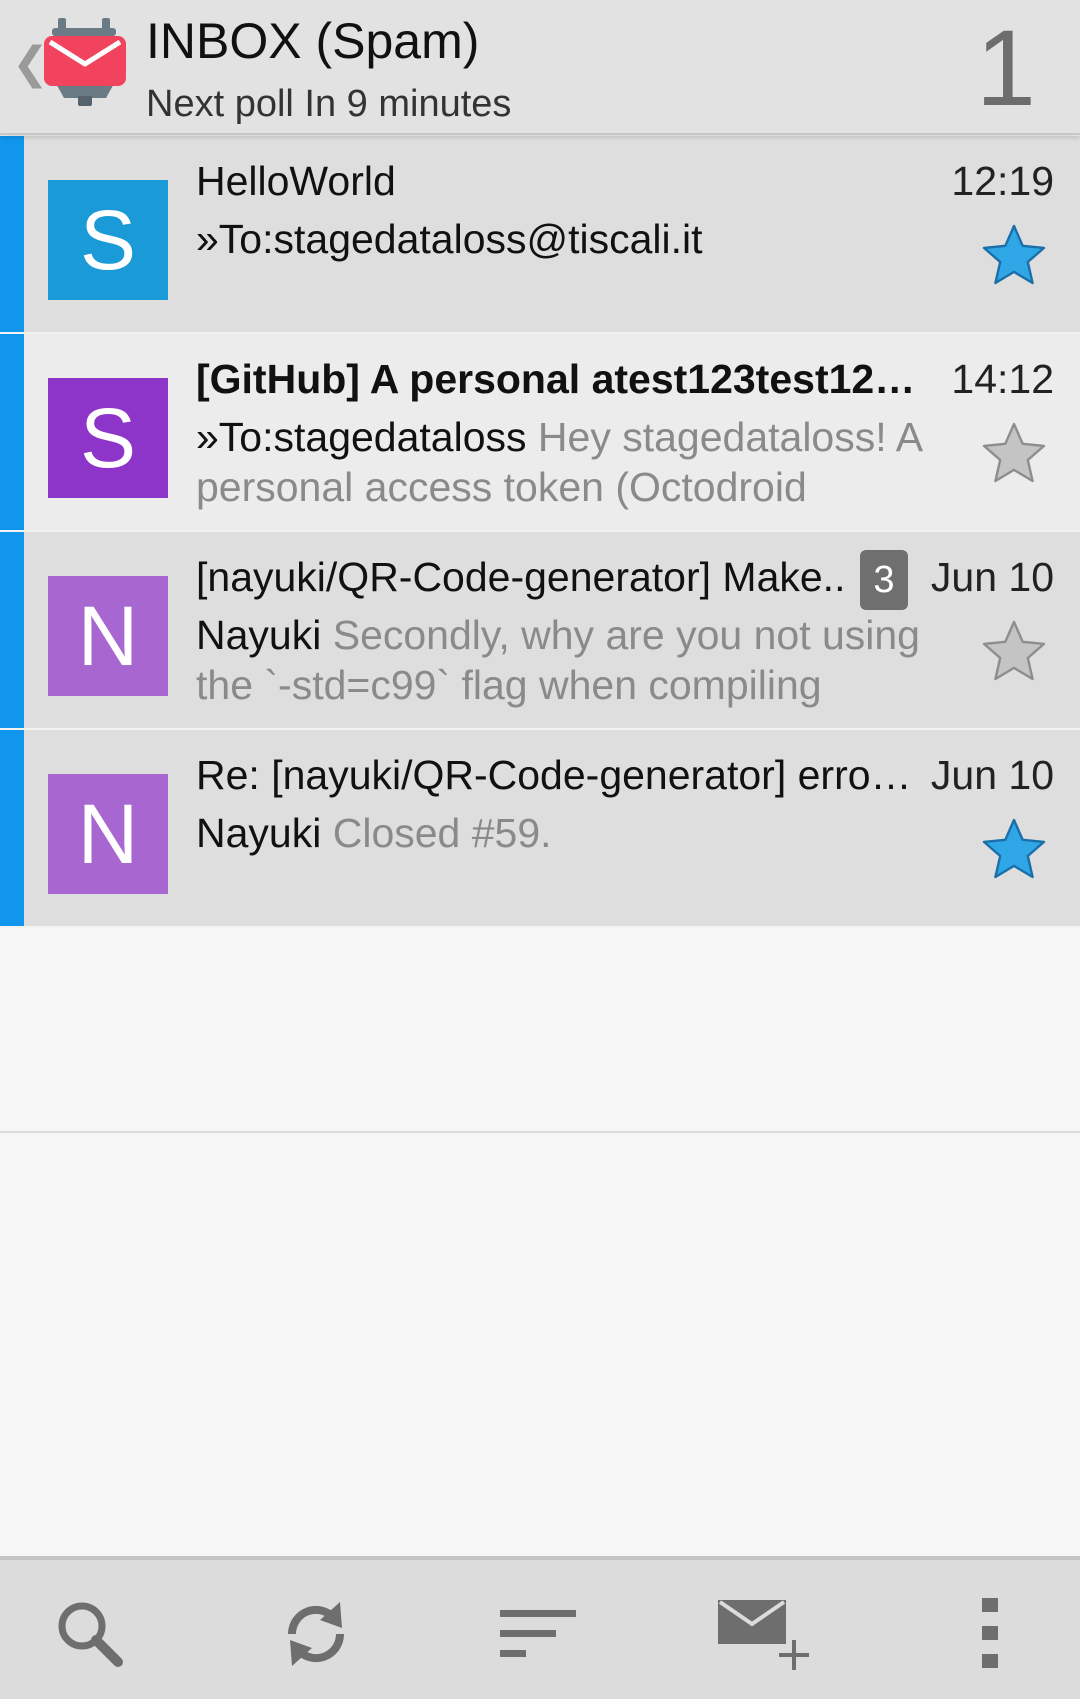 The image size is (1080, 1699). I want to click on message-subject: [GitHub] A personal atest123test123c.., so click(566, 379).